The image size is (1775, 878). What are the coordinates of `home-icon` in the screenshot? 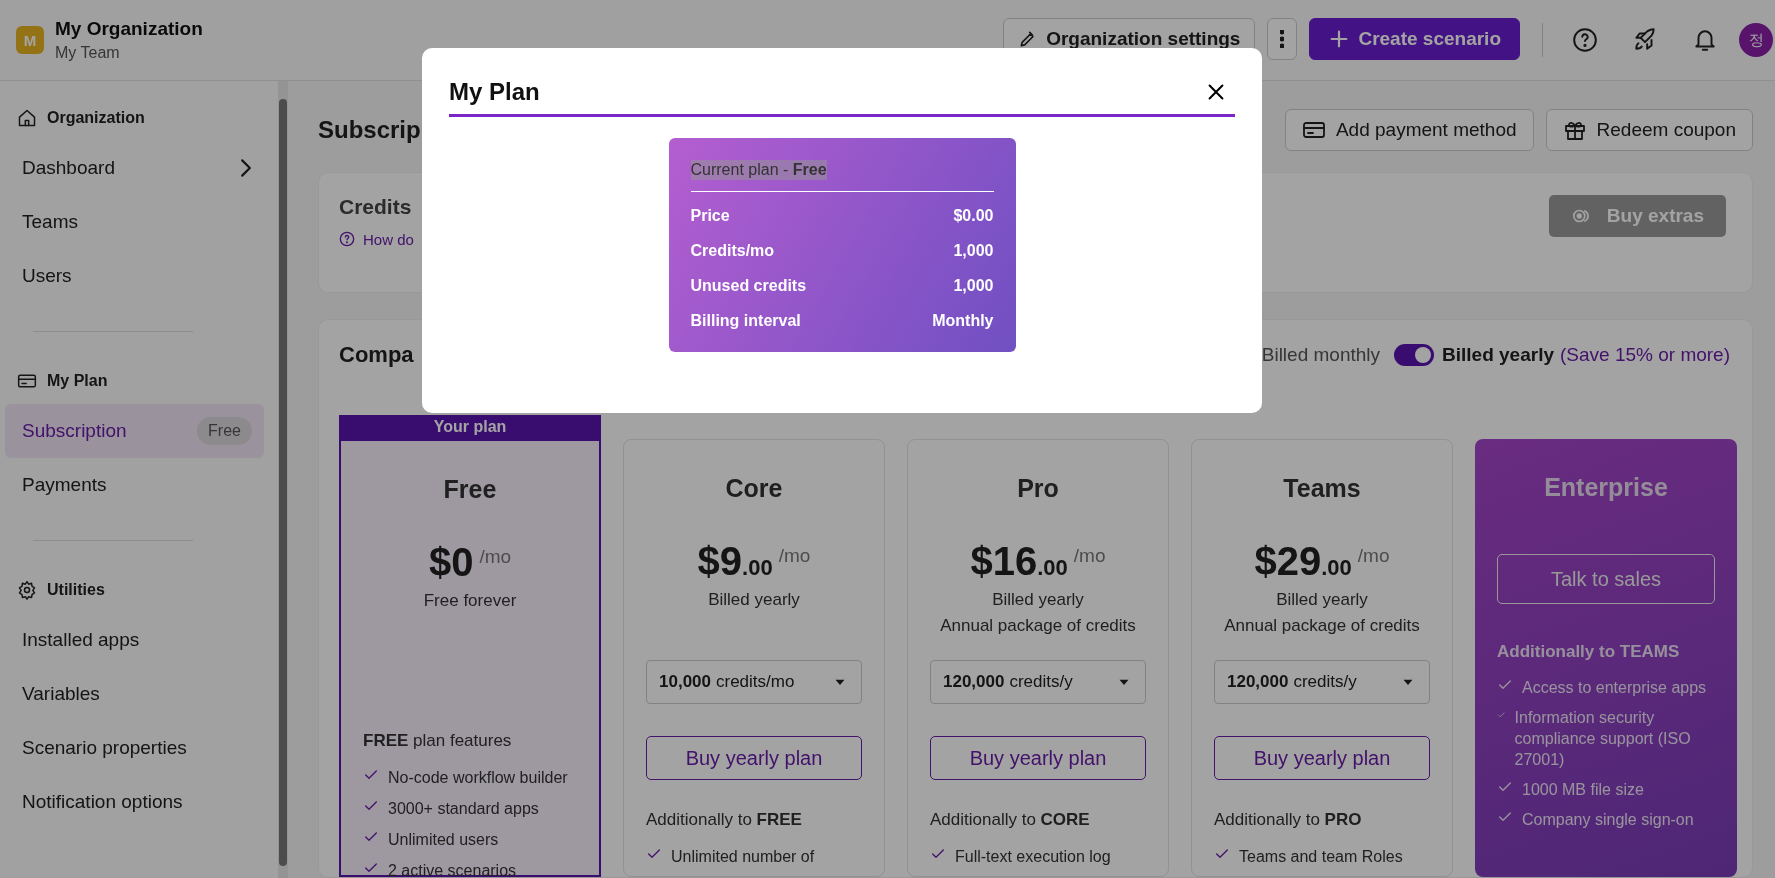 It's located at (27, 118).